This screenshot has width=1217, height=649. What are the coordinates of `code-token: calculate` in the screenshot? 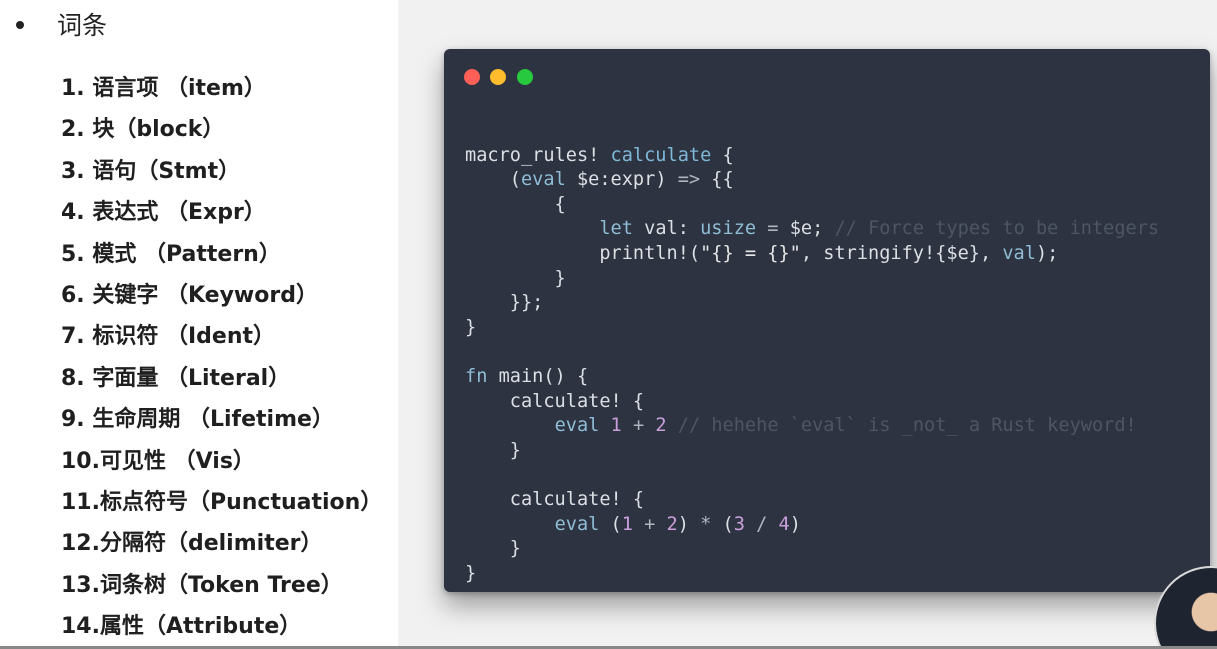 It's located at (661, 155).